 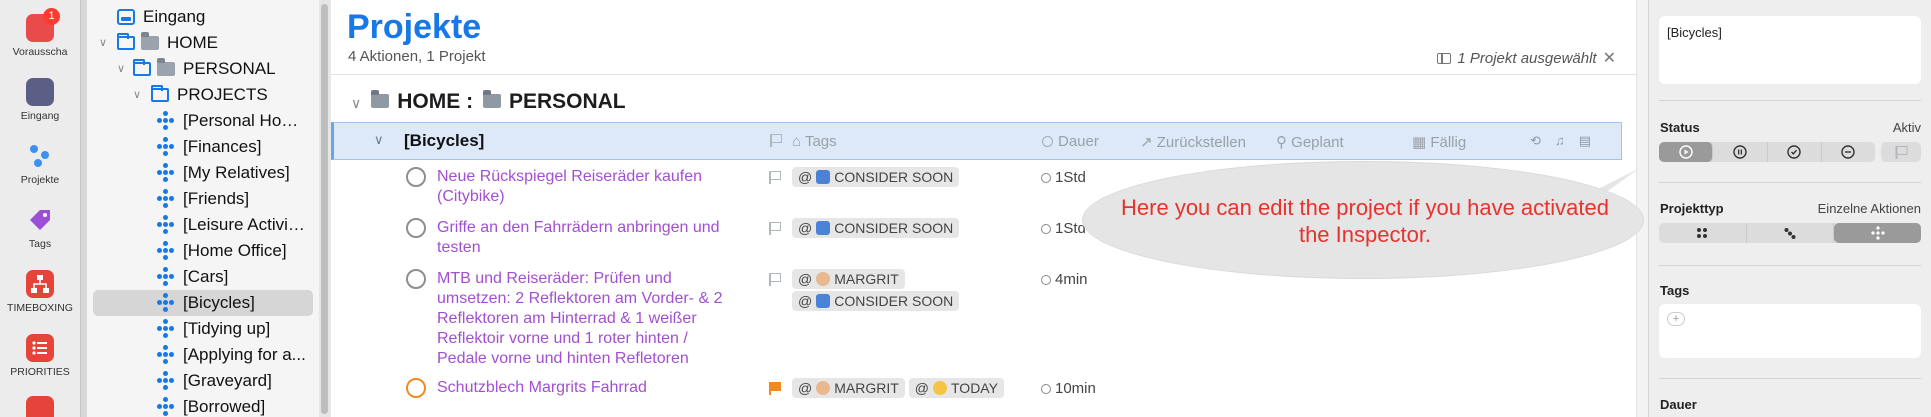 I want to click on project-flag, so click(x=776, y=141).